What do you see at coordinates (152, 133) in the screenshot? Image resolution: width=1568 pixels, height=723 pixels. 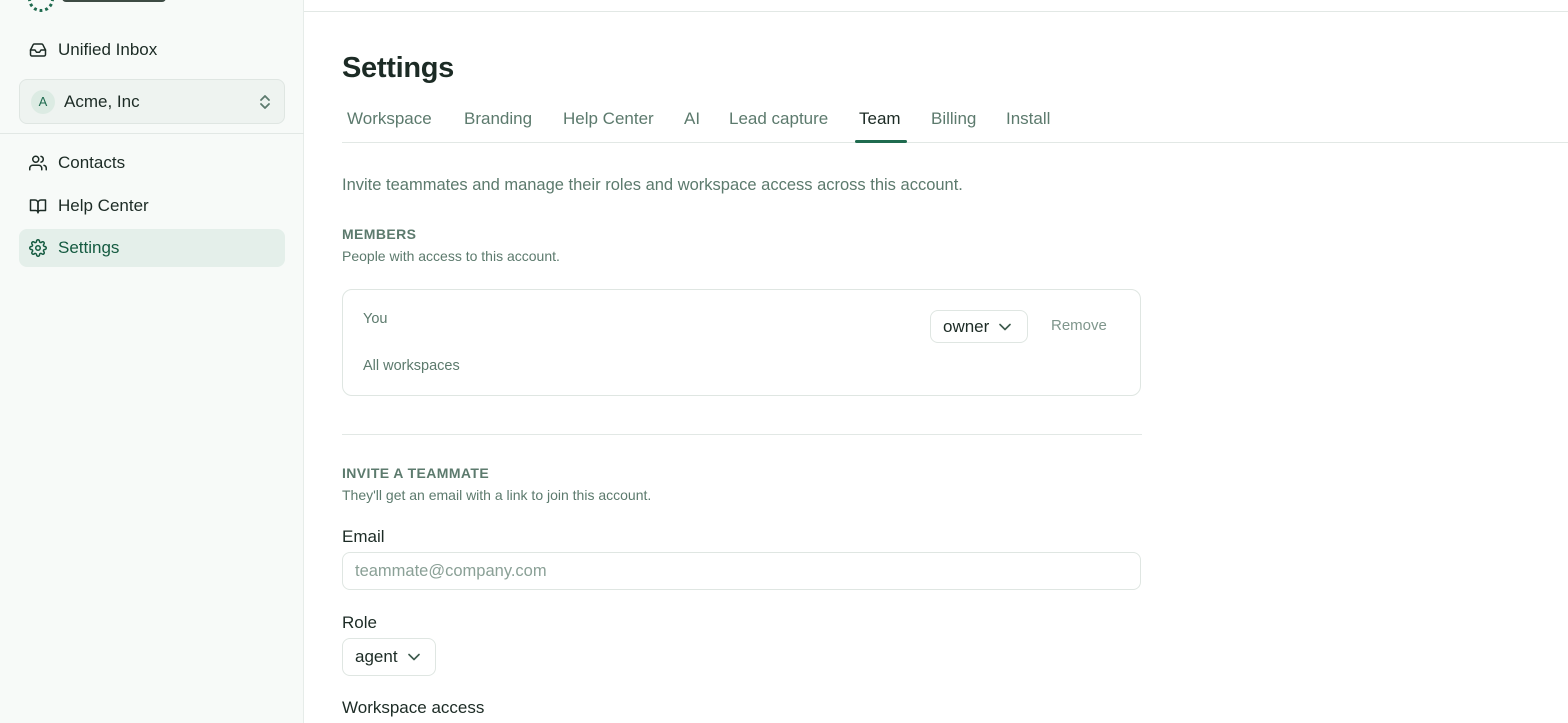 I see `sidebar-divider` at bounding box center [152, 133].